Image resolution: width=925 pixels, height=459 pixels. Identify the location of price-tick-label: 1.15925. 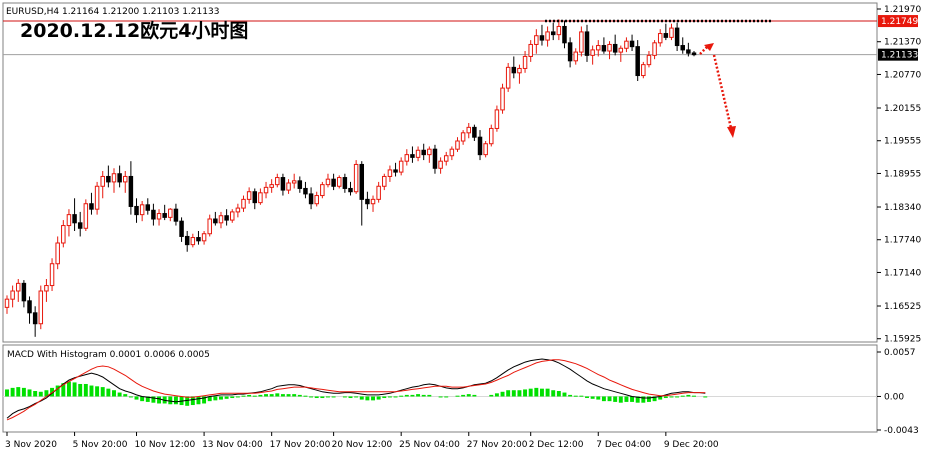
(902, 340).